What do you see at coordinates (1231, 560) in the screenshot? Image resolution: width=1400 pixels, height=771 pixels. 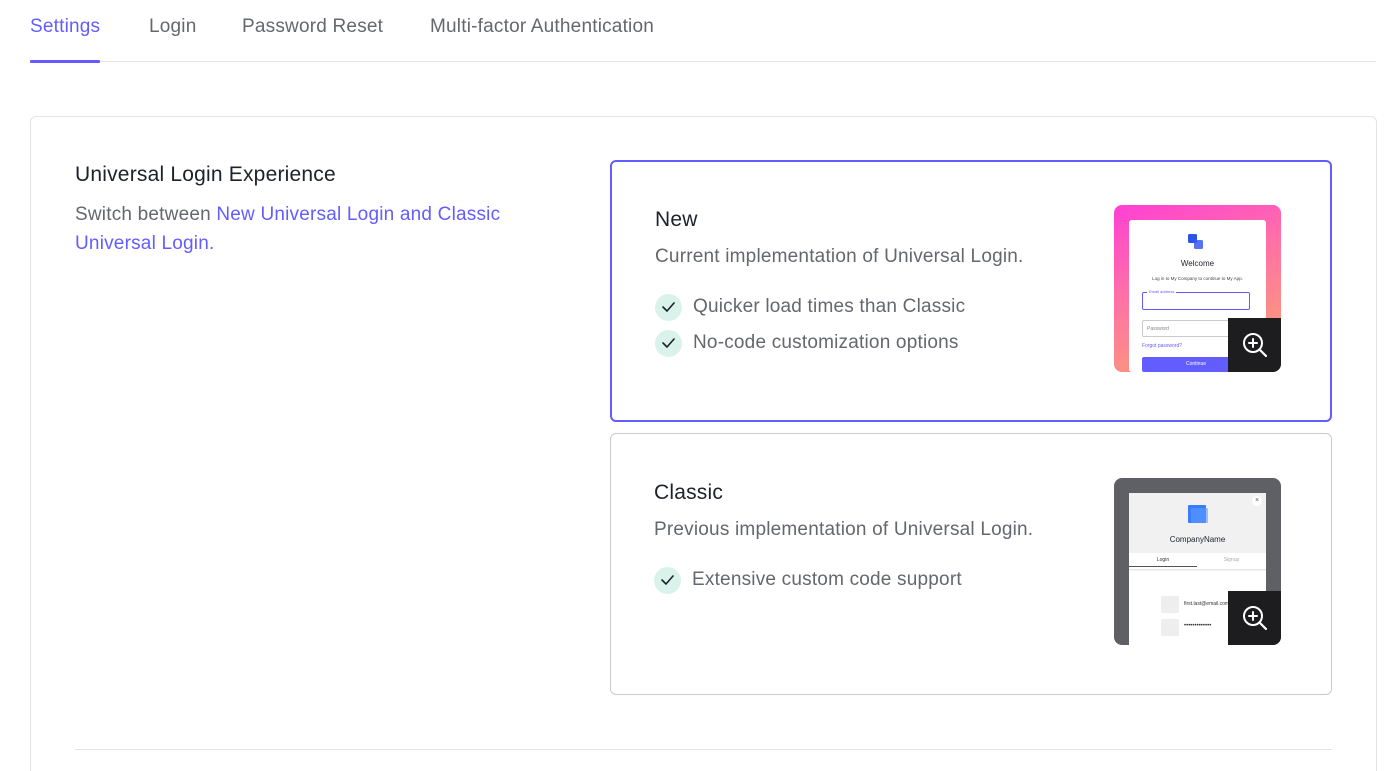 I see `preview-tab-signup: Signup` at bounding box center [1231, 560].